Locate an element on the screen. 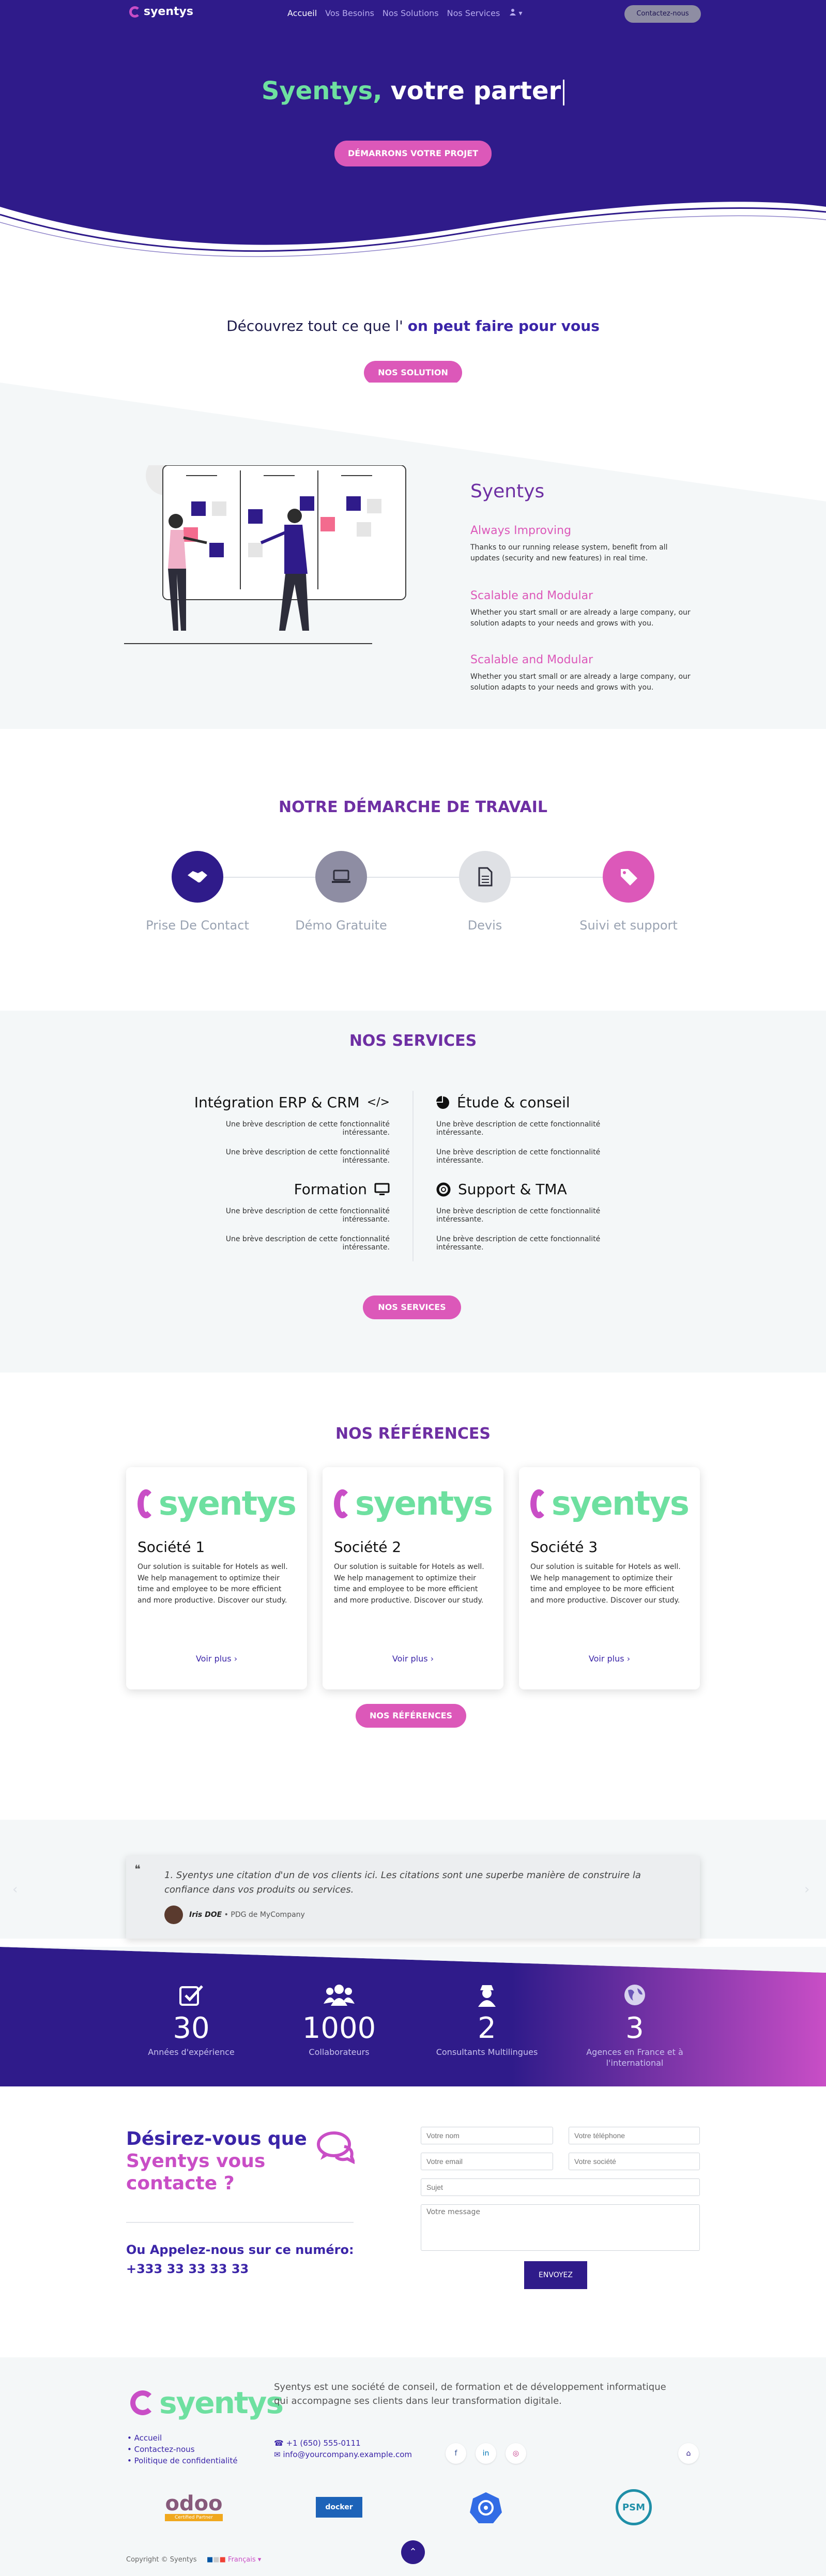 Image resolution: width=826 pixels, height=2576 pixels. author-name: Iris DOE is located at coordinates (205, 1915).